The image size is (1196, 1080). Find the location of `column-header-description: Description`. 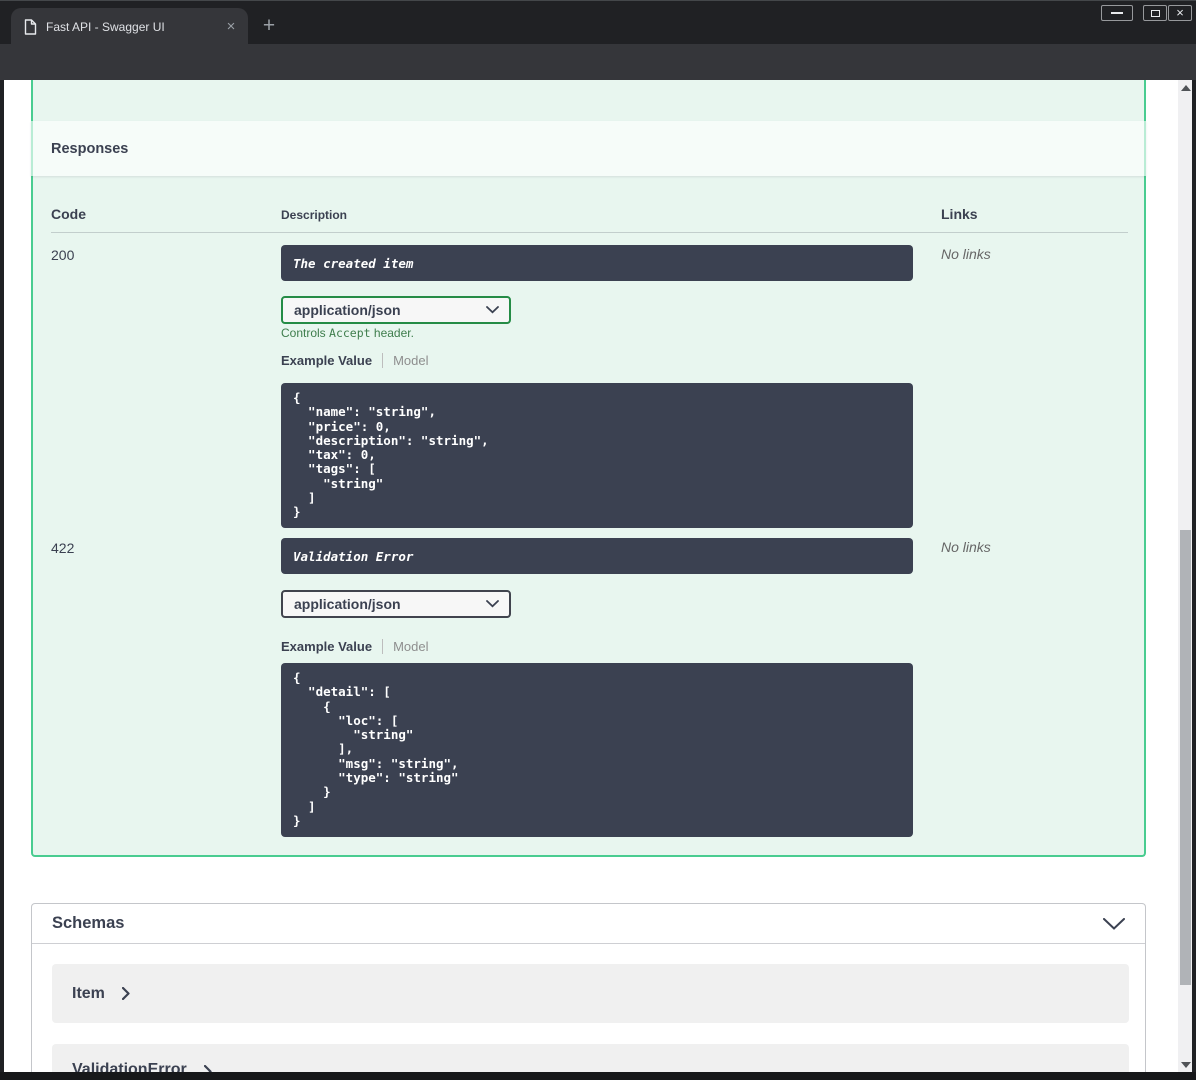

column-header-description: Description is located at coordinates (314, 215).